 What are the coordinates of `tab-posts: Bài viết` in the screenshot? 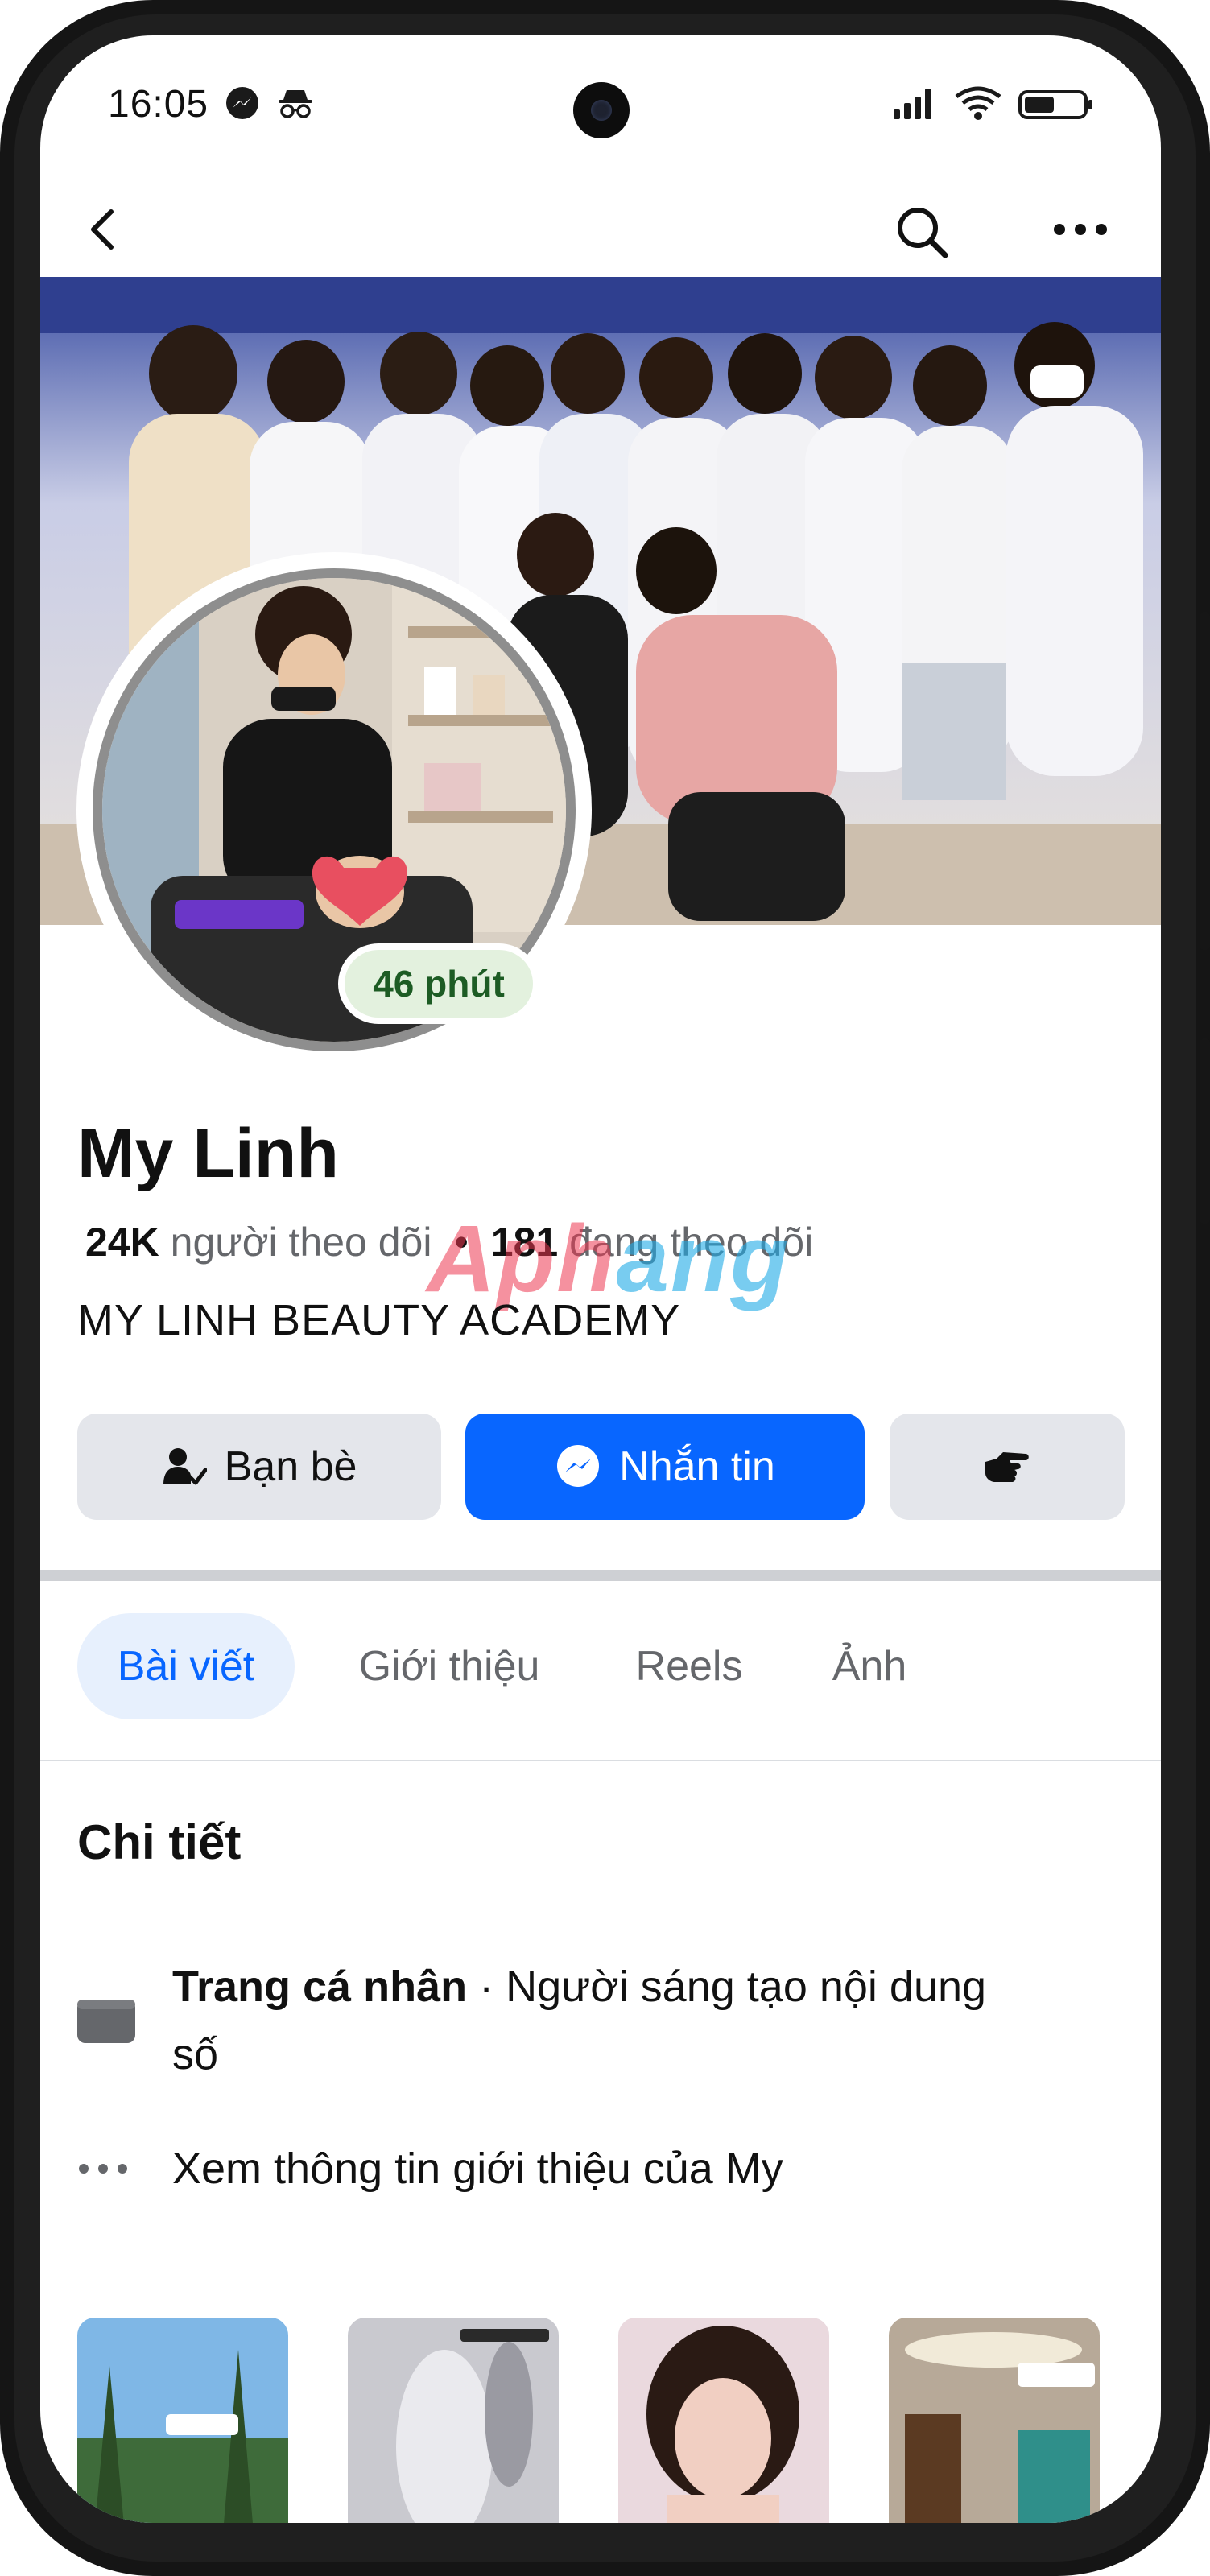 It's located at (186, 1666).